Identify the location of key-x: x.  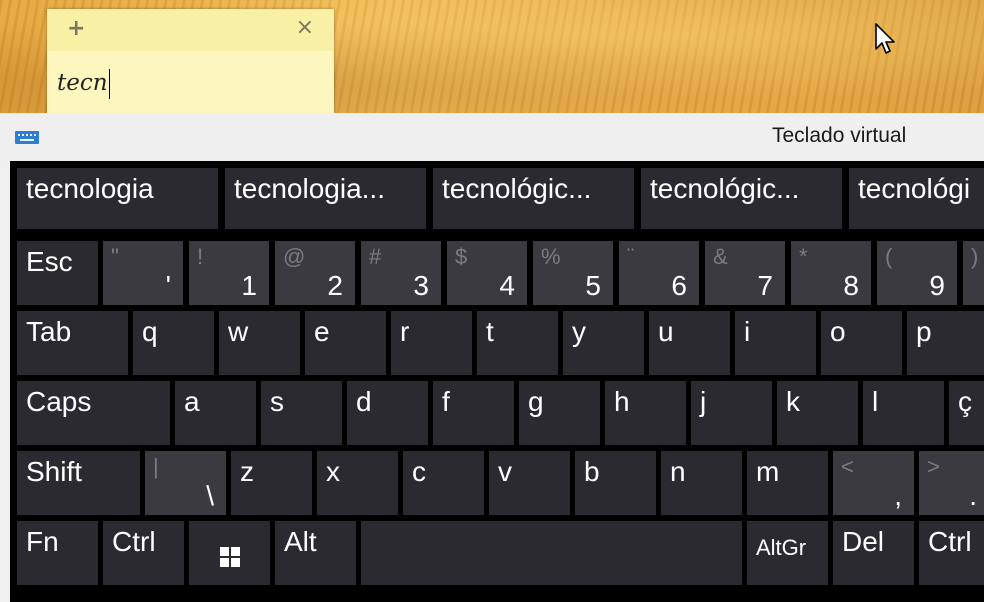
(357, 483).